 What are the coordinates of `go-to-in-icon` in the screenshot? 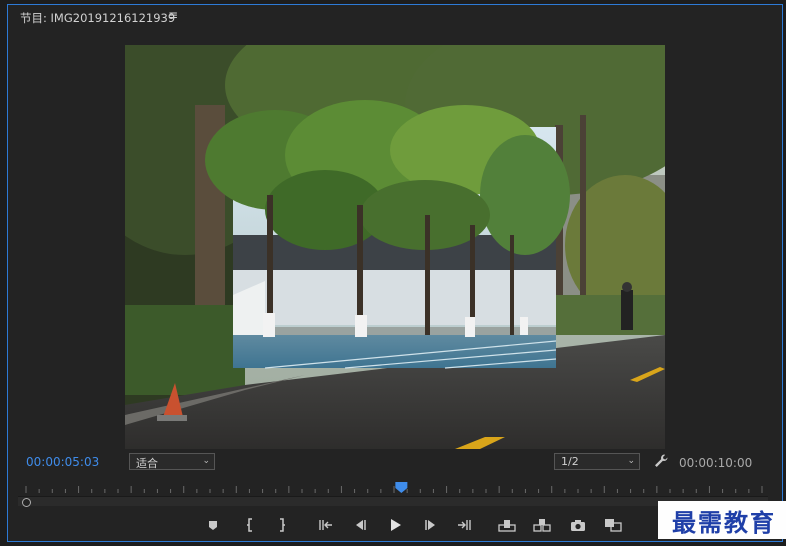 It's located at (326, 525).